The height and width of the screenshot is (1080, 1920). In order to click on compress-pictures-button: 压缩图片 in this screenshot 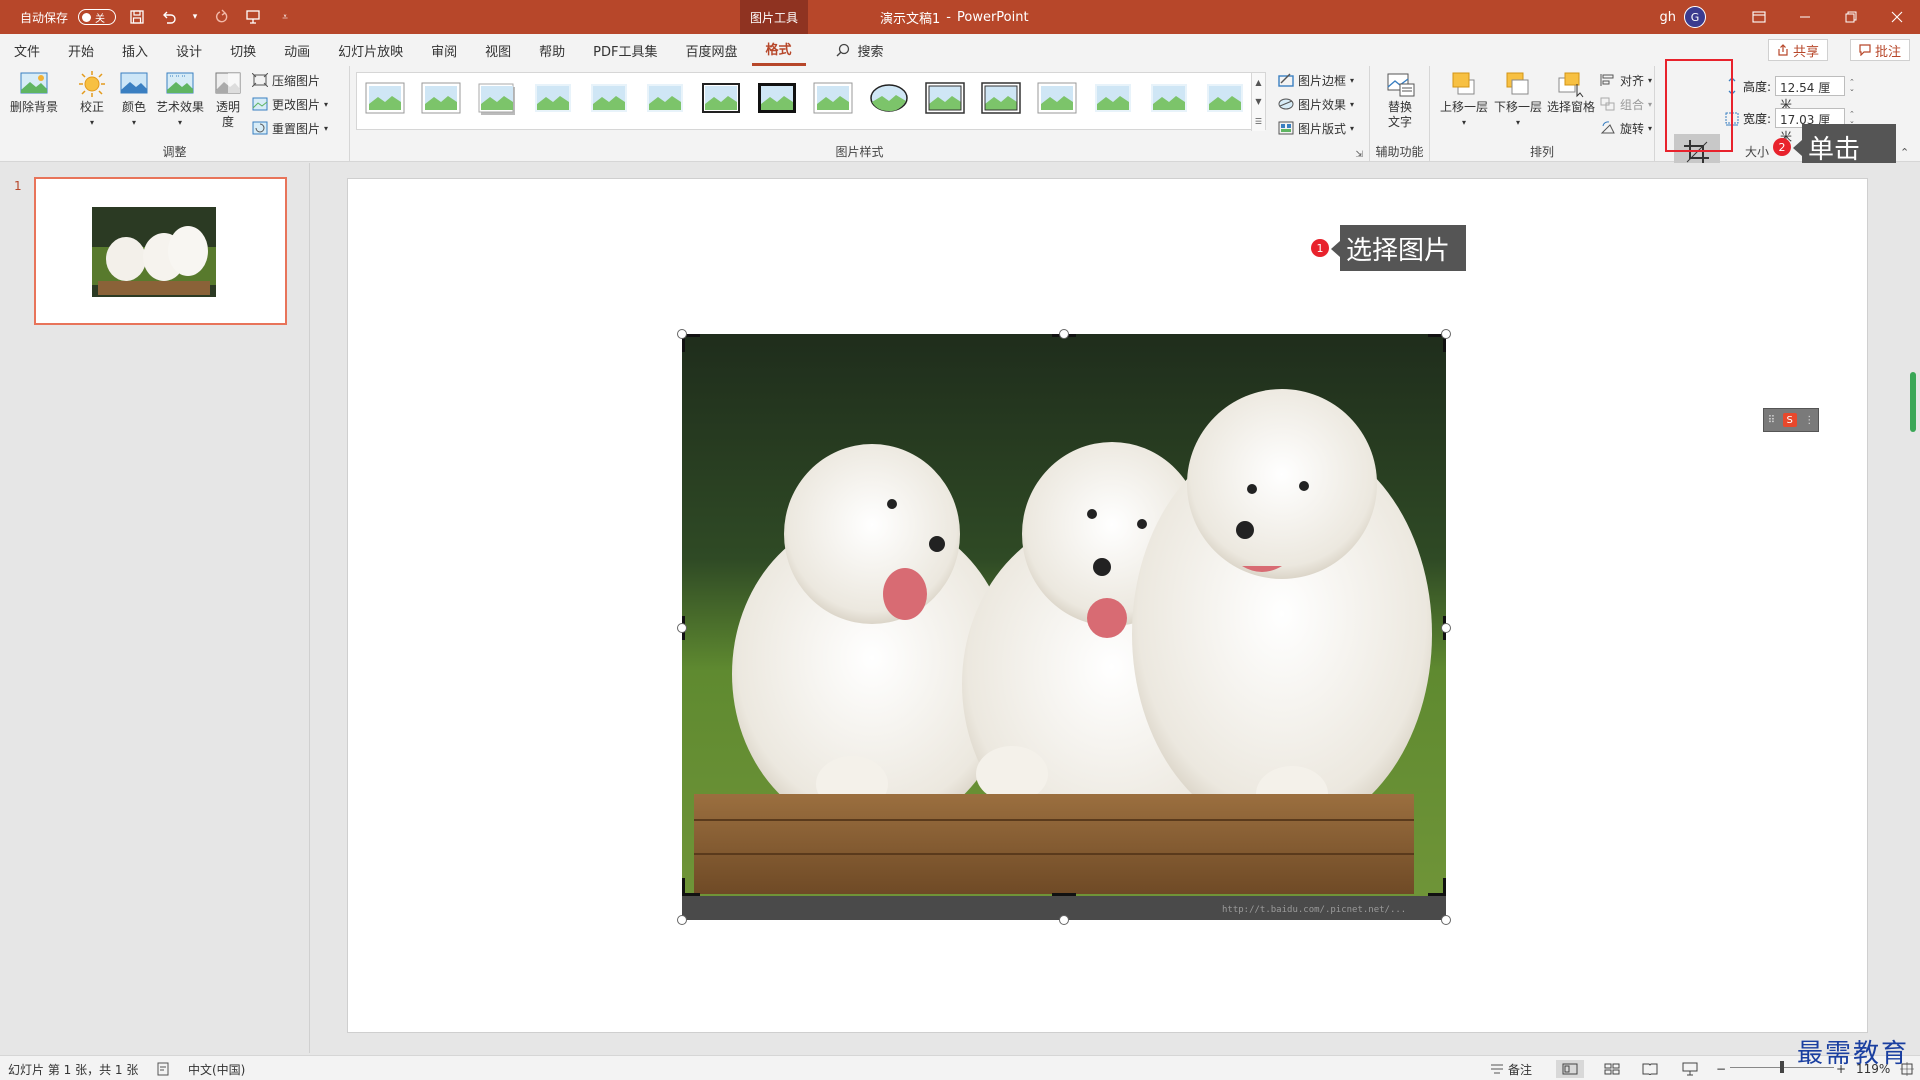, I will do `click(286, 80)`.